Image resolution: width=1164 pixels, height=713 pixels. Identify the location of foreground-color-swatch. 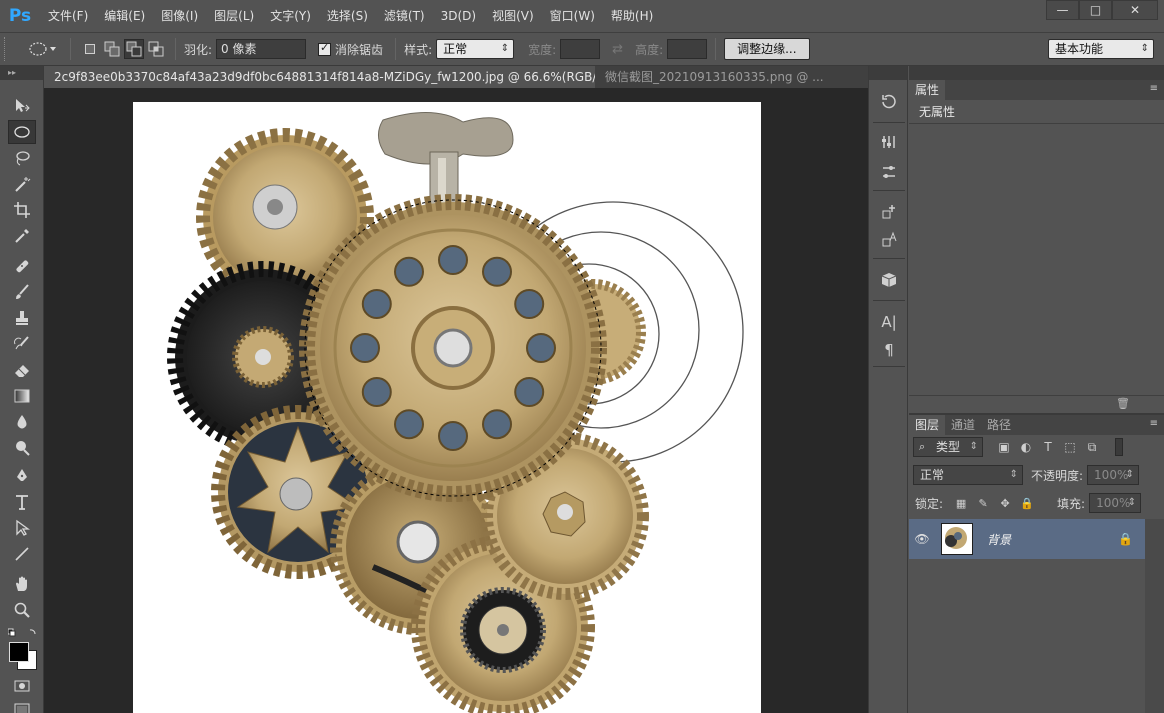
(19, 652).